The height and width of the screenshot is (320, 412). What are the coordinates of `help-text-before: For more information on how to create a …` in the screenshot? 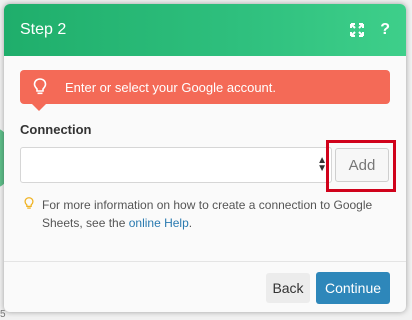 It's located at (207, 214).